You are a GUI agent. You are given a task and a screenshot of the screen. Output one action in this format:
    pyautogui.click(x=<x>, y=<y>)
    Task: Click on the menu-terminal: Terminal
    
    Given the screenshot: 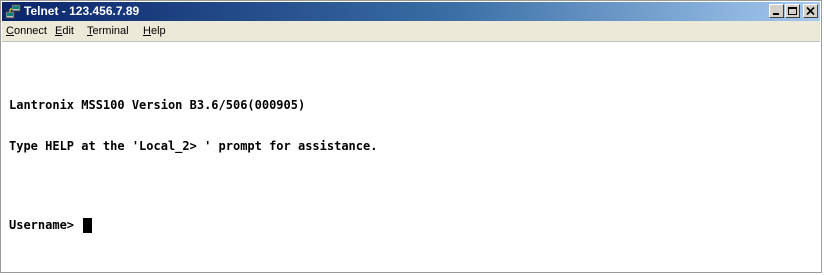 What is the action you would take?
    pyautogui.click(x=108, y=31)
    